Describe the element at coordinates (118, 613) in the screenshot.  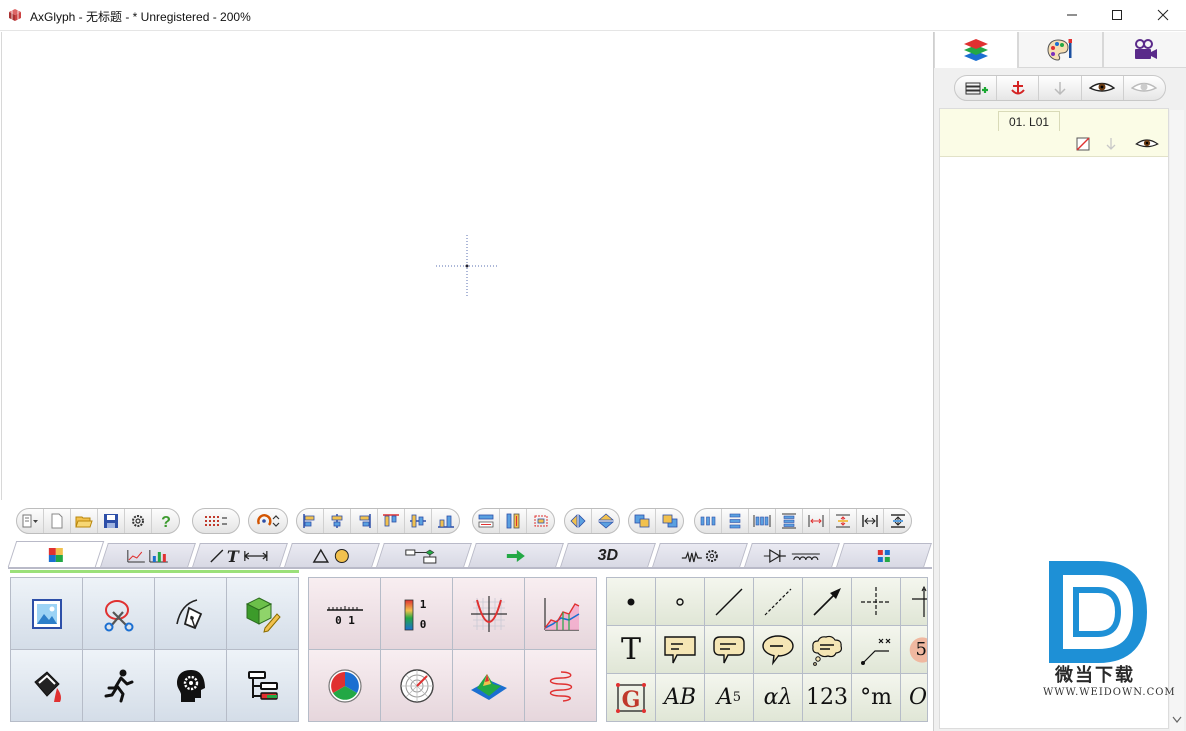
I see `cut-button` at that location.